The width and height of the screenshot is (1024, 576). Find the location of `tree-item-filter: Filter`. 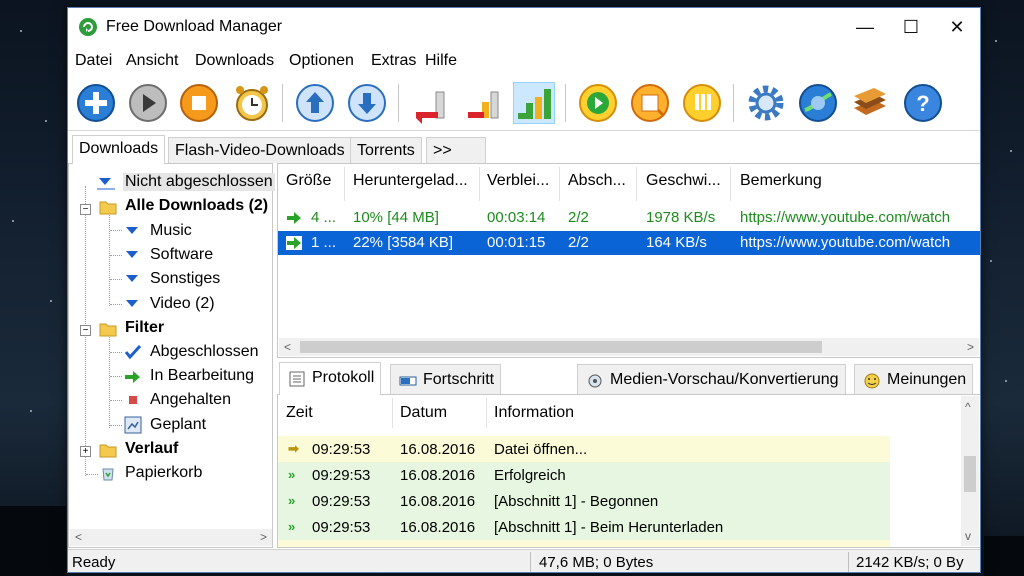

tree-item-filter: Filter is located at coordinates (187, 329).